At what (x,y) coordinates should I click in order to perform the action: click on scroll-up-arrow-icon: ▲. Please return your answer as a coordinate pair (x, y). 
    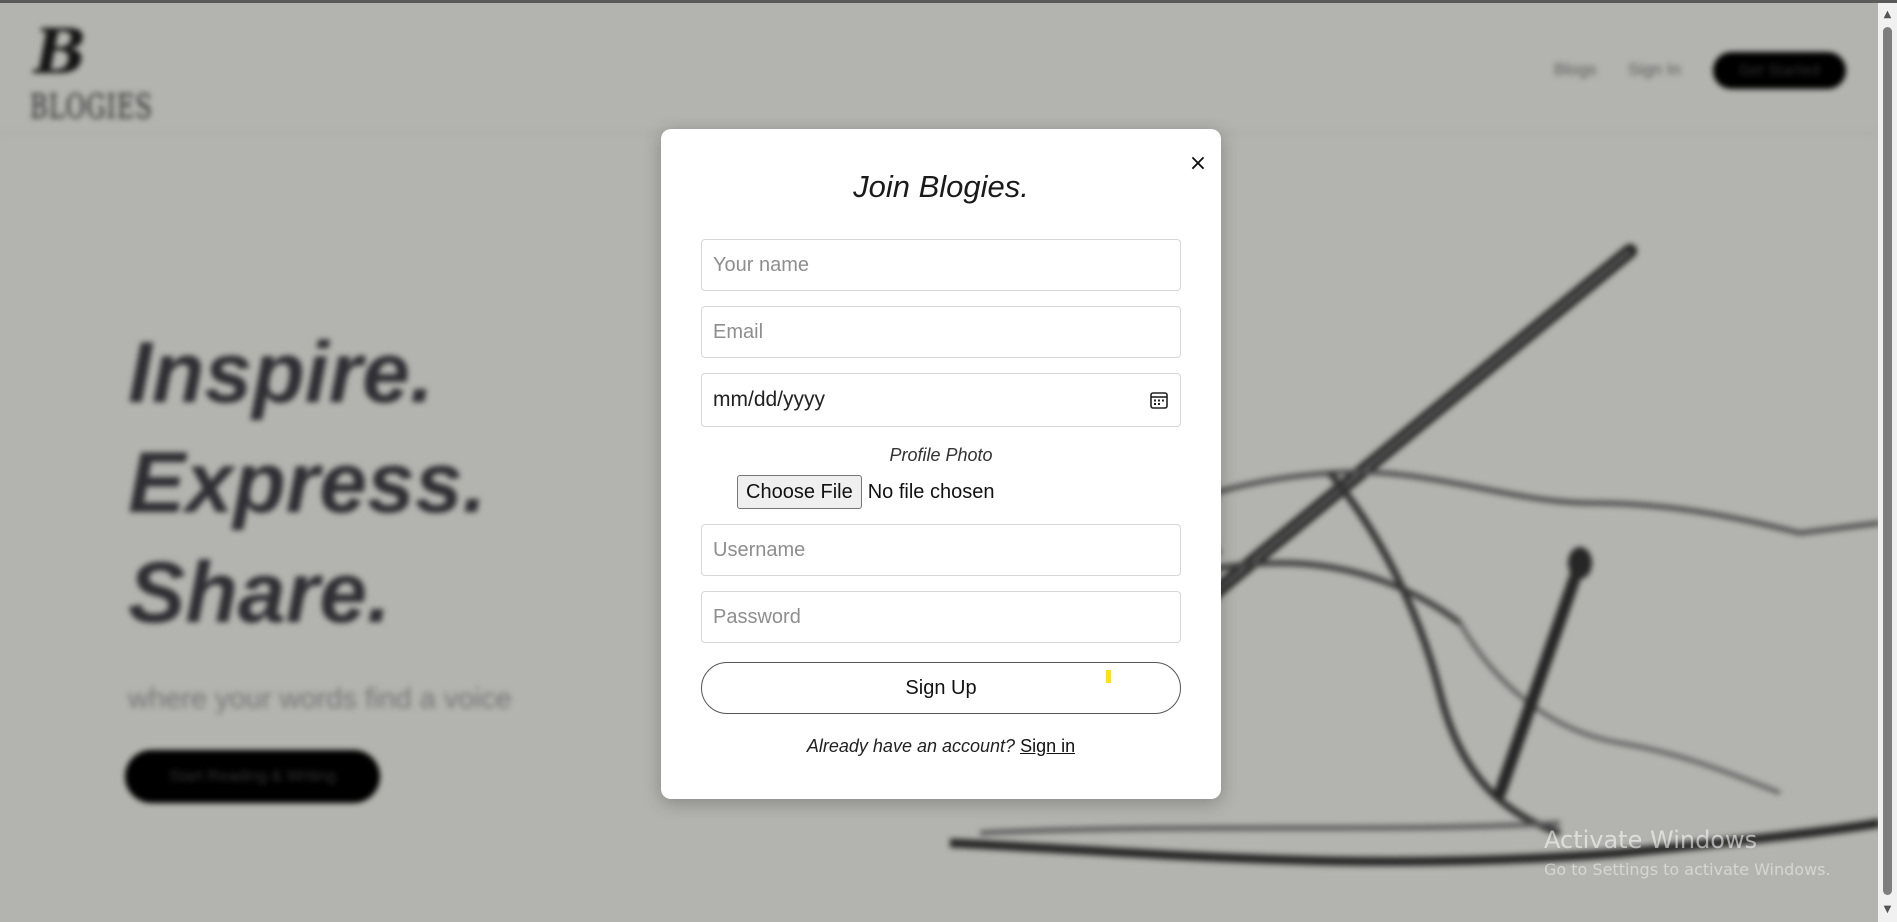
    Looking at the image, I should click on (1887, 16).